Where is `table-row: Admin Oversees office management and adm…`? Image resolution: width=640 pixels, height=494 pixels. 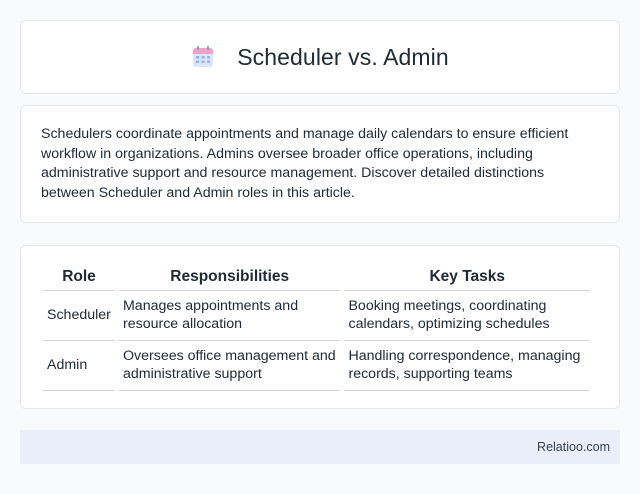 table-row: Admin Oversees office management and adm… is located at coordinates (316, 366).